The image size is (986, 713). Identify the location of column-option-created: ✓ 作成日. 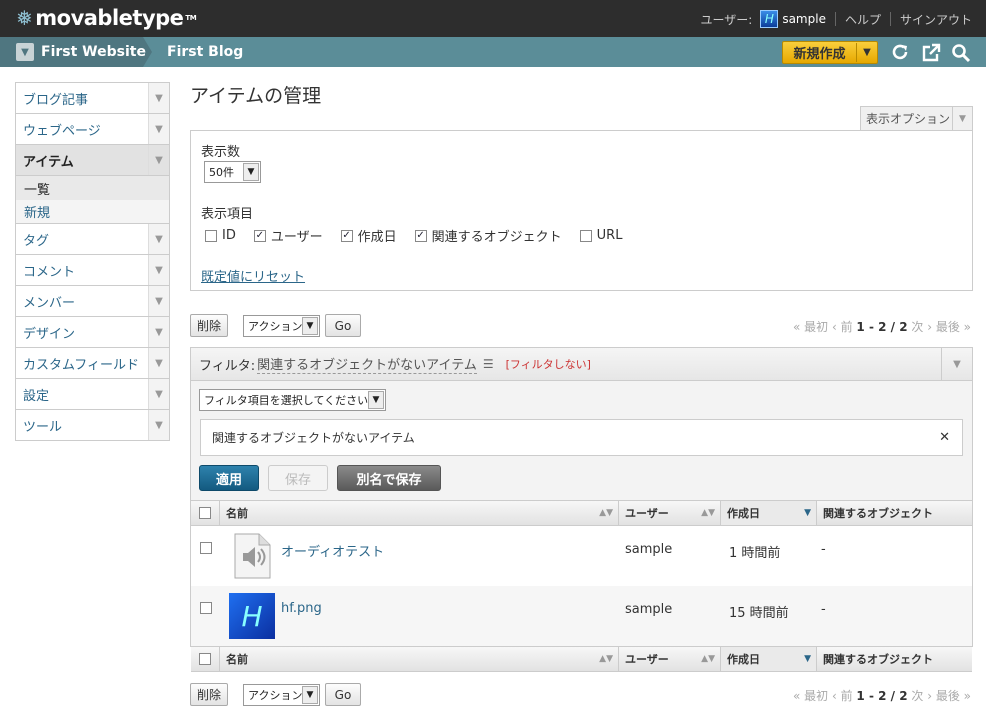
(368, 235).